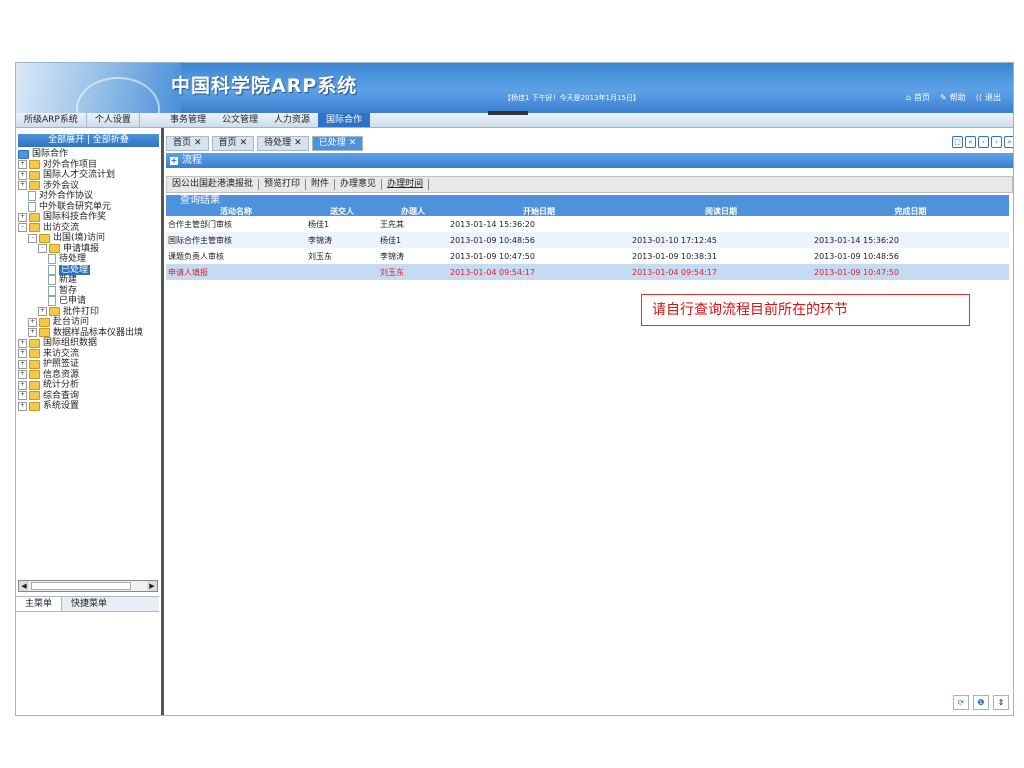  I want to click on sidebar-scrollbar: ◀ ▶, so click(88, 586).